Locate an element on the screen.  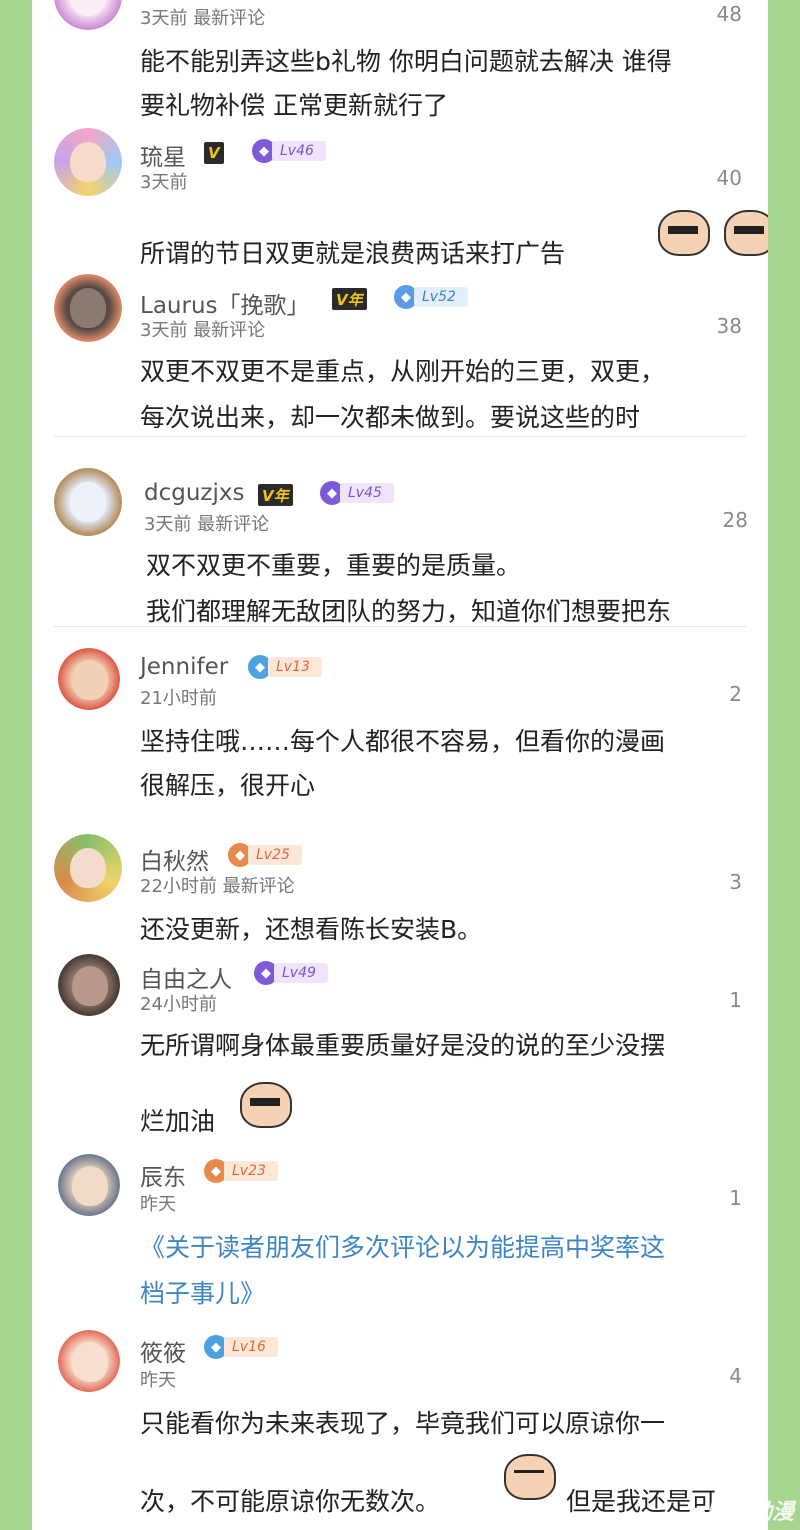
comment-text: 双不双更不重要，重要的是质量。 is located at coordinates (334, 565).